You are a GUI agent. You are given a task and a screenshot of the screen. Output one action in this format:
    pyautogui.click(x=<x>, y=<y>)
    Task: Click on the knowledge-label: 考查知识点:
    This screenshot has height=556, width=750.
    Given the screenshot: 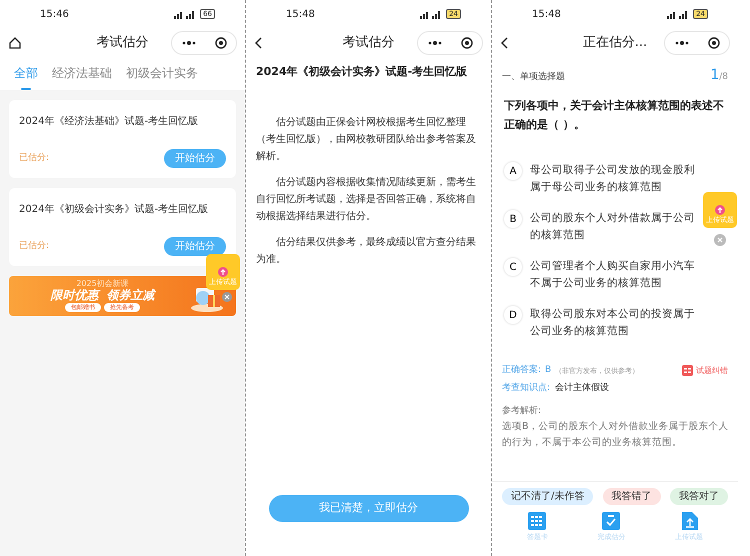 What is the action you would take?
    pyautogui.click(x=526, y=388)
    